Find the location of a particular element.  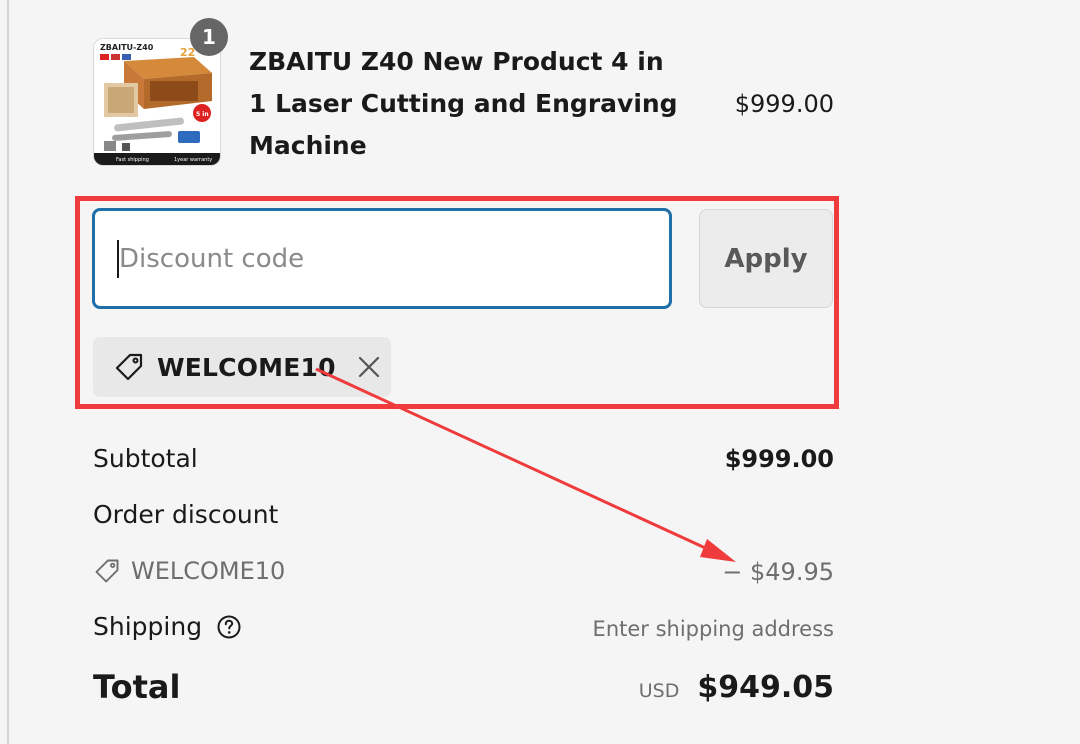

panel-border is located at coordinates (8, 372).